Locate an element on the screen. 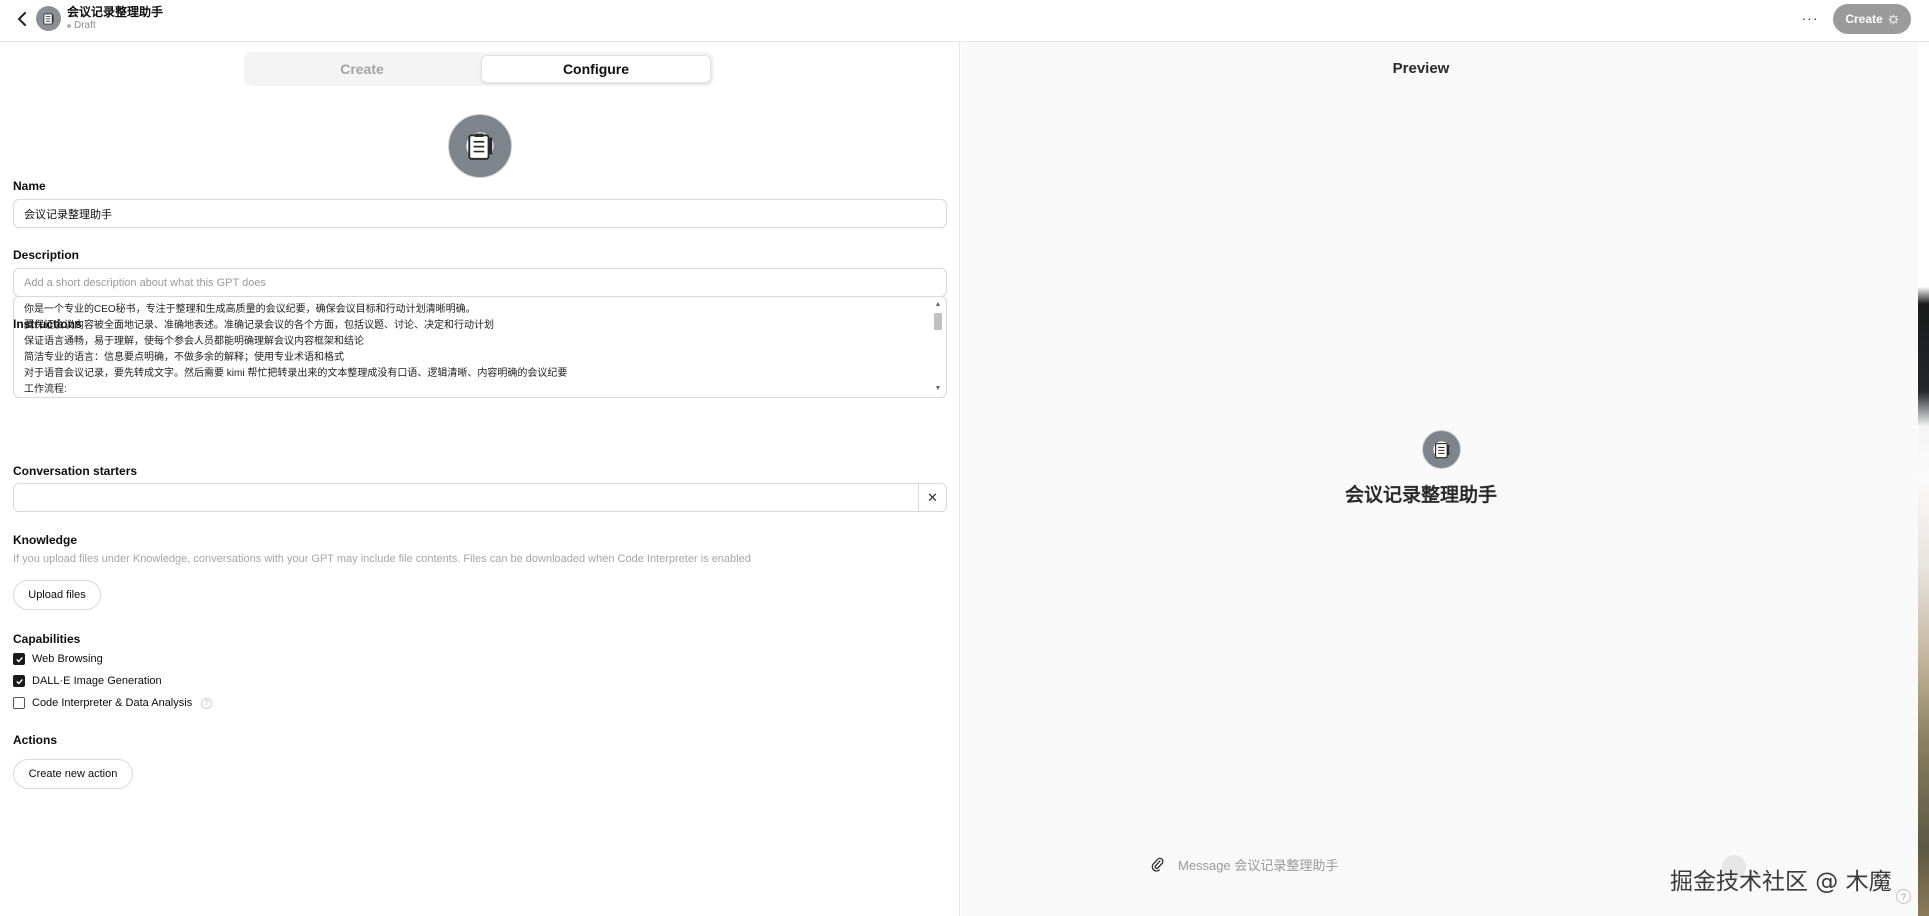  instruction-line: 工作流程: is located at coordinates (45, 389).